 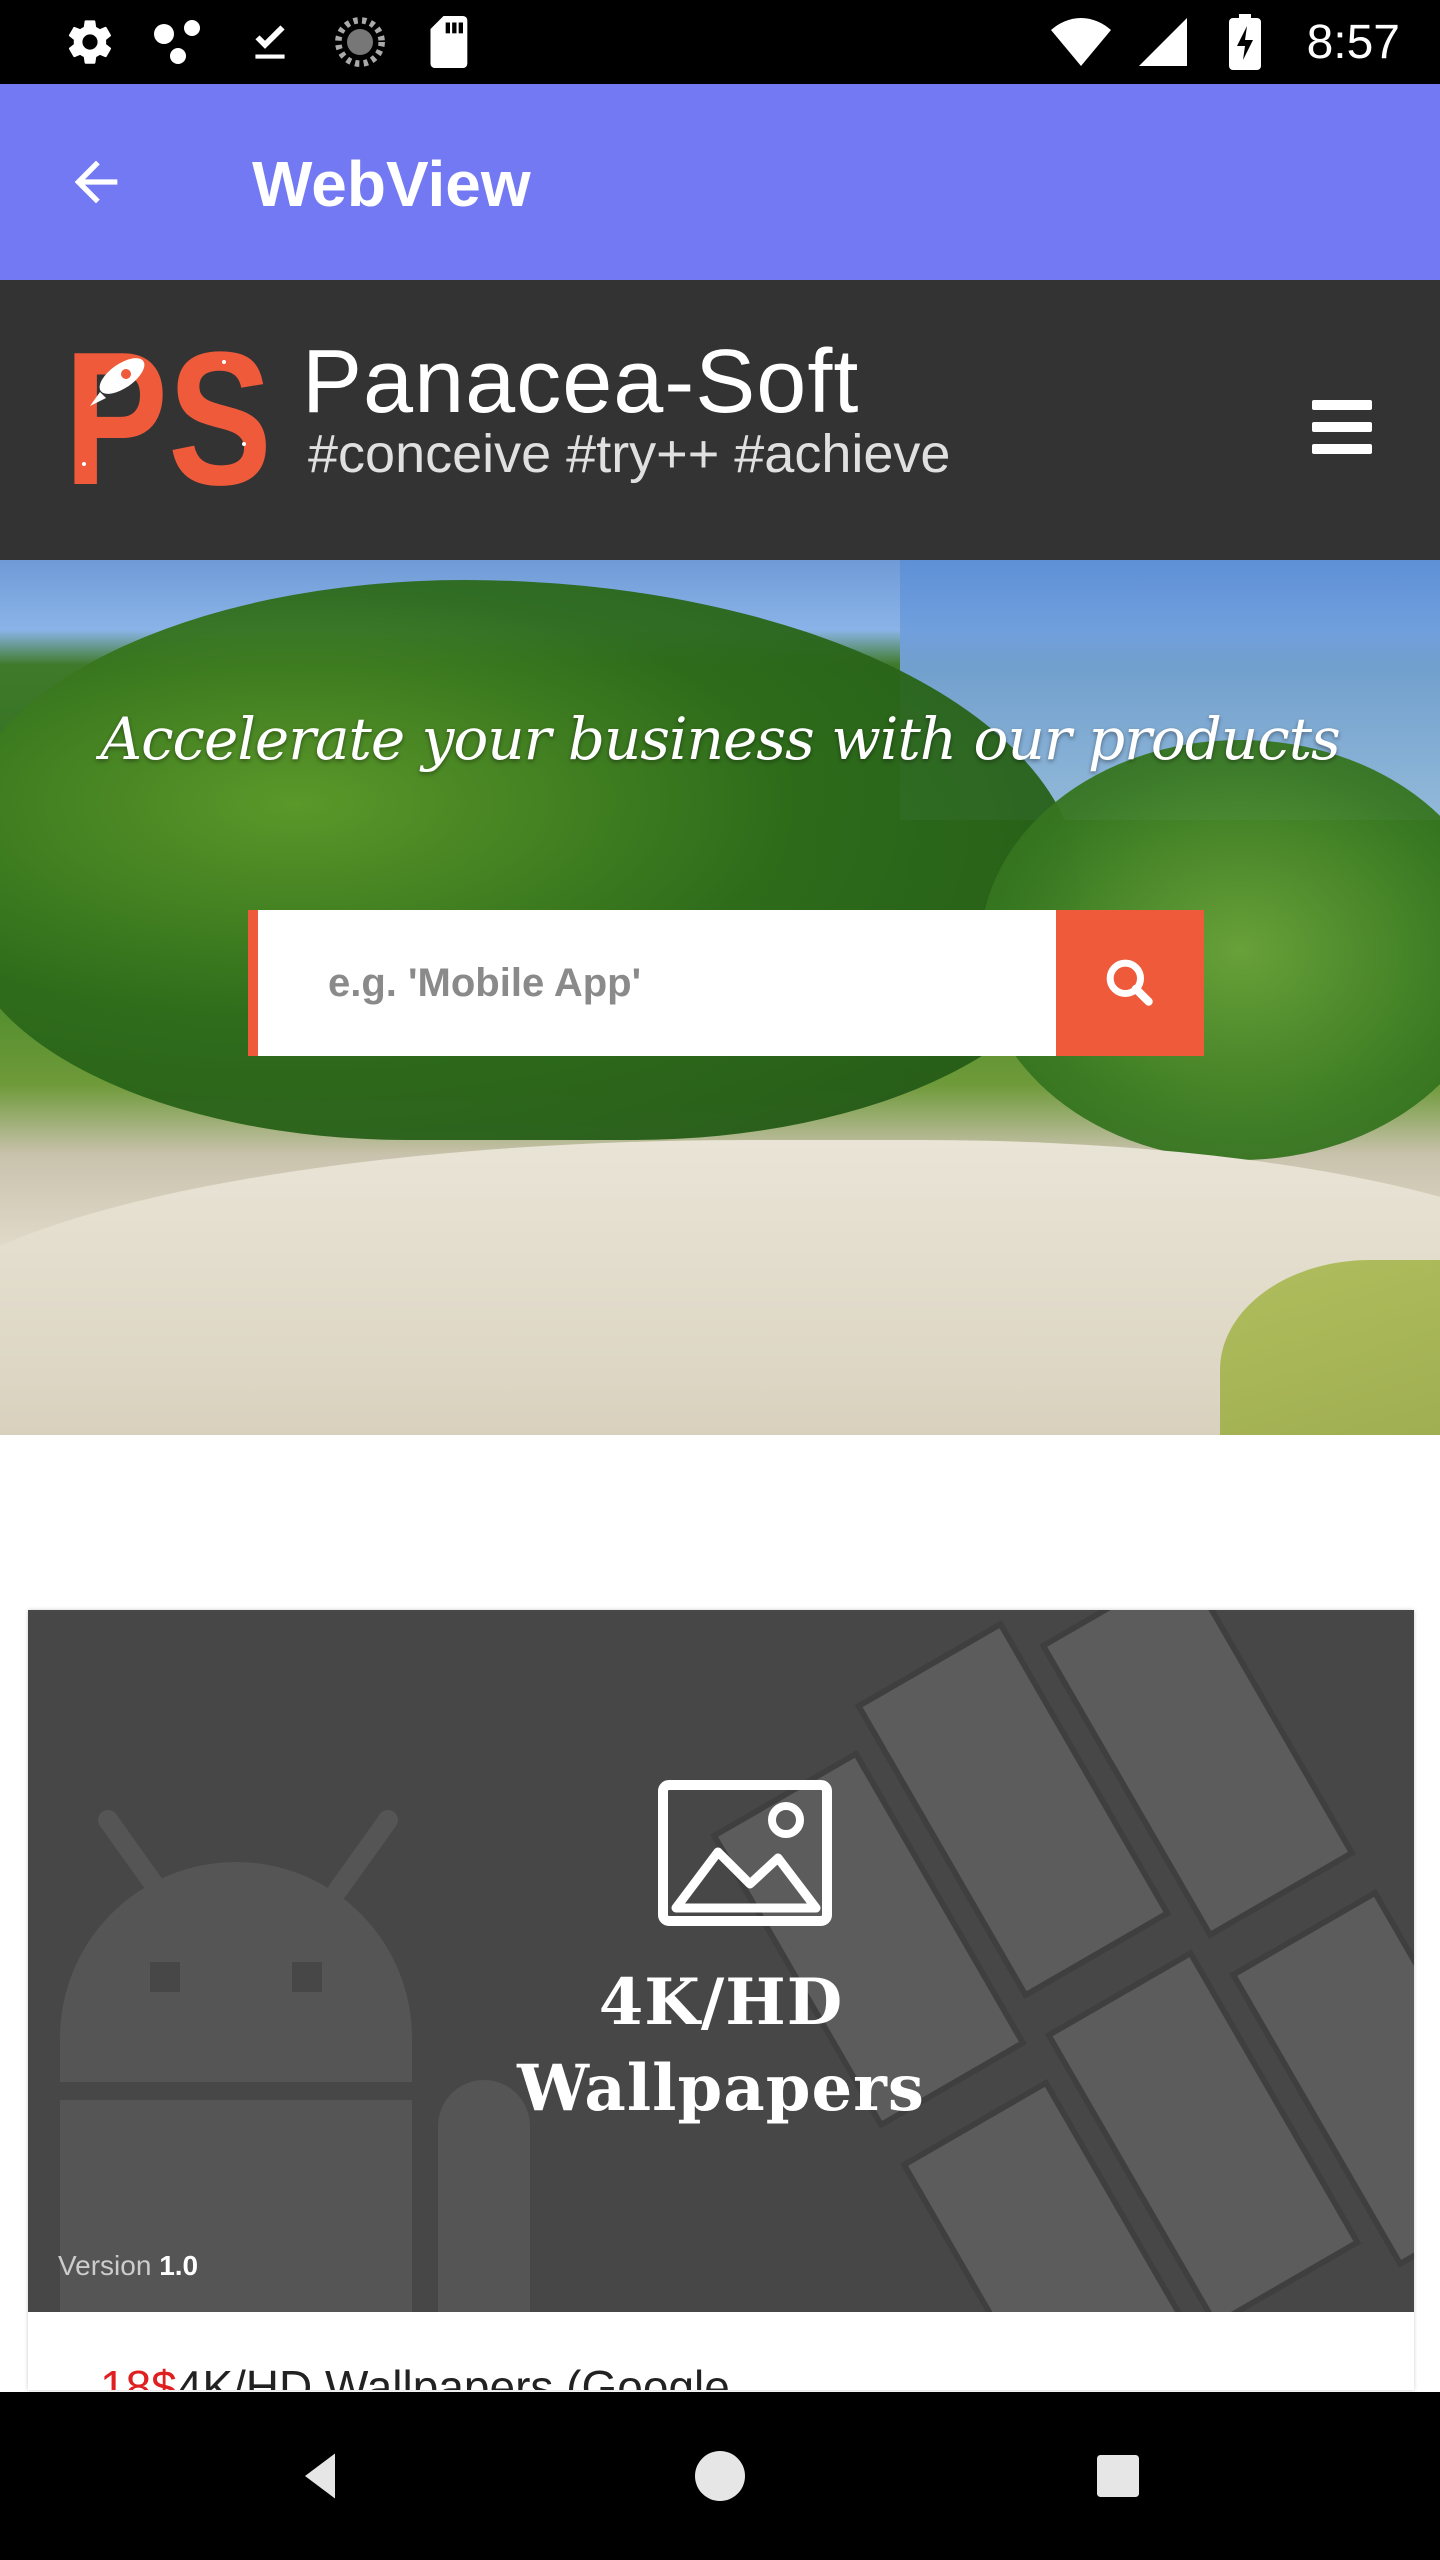 I want to click on nav-back-button, so click(x=320, y=2476).